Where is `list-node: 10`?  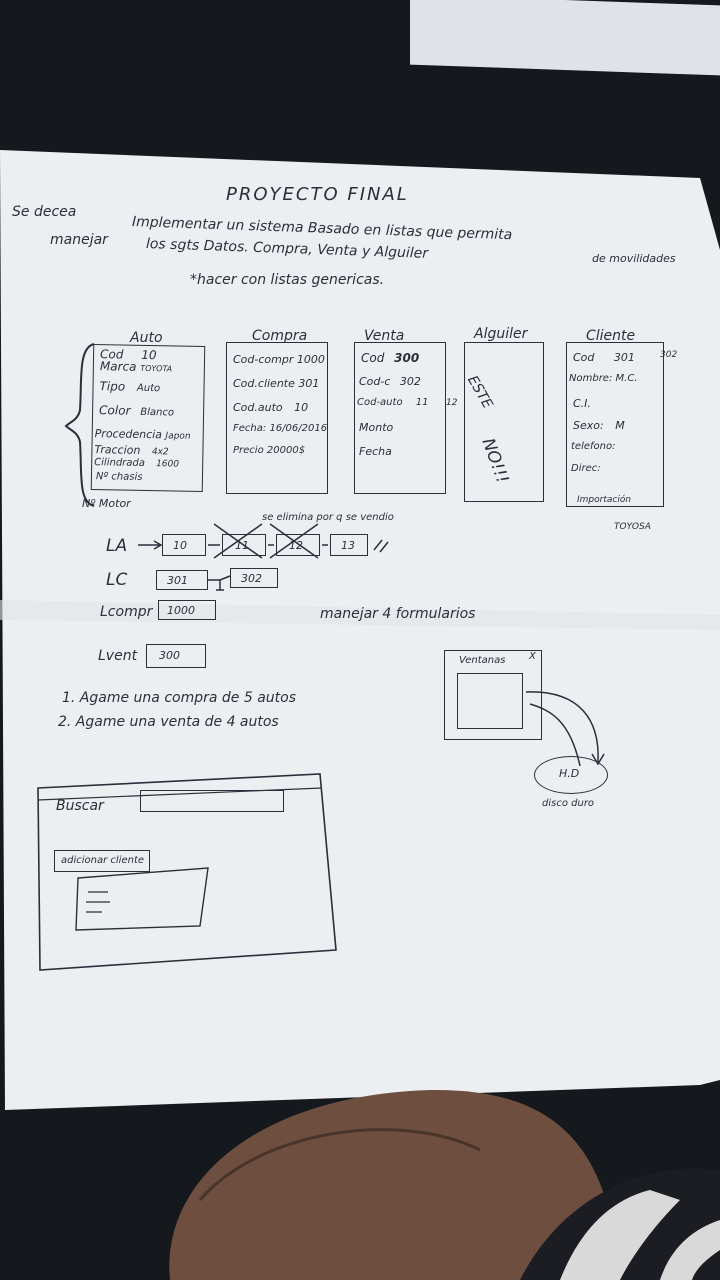
list-node: 10 is located at coordinates (184, 545).